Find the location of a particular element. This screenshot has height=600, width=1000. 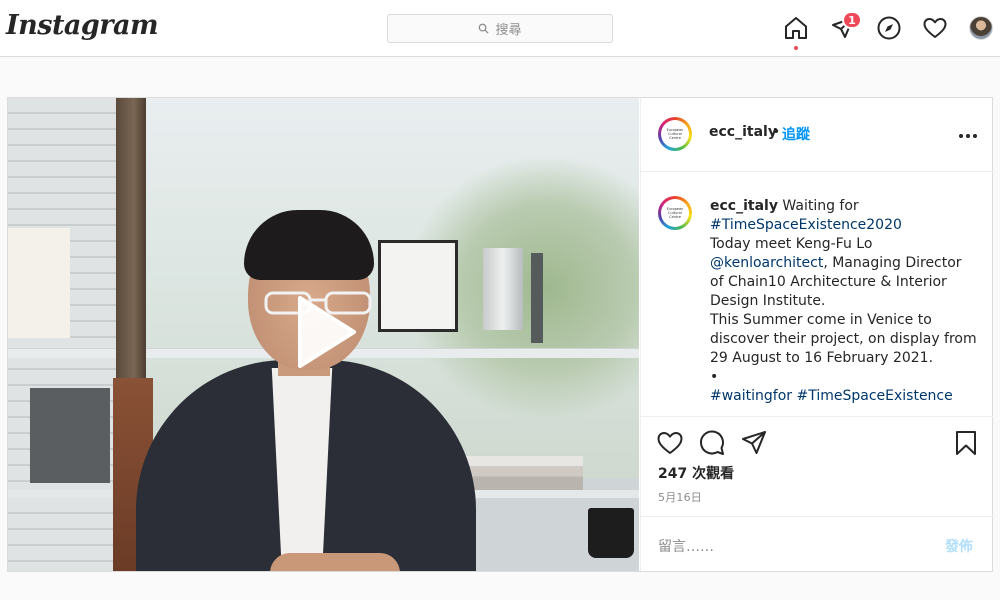

video-object is located at coordinates (39, 283).